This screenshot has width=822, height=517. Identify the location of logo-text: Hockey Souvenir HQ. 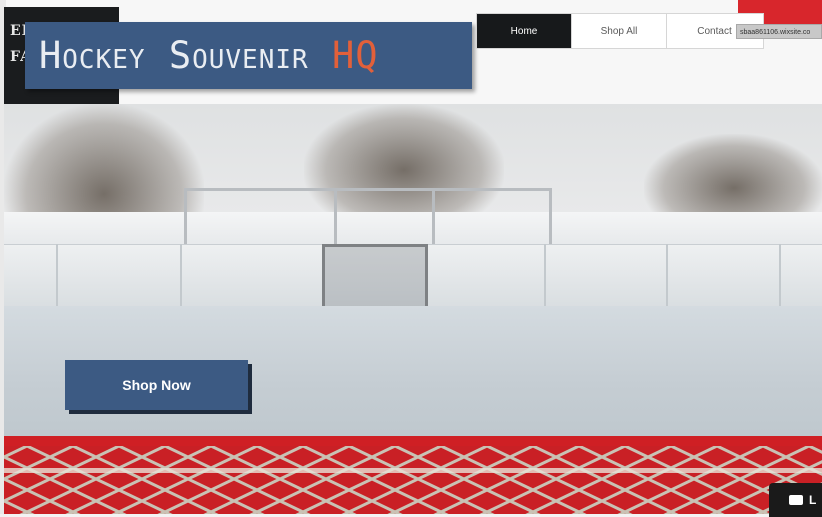
(209, 55).